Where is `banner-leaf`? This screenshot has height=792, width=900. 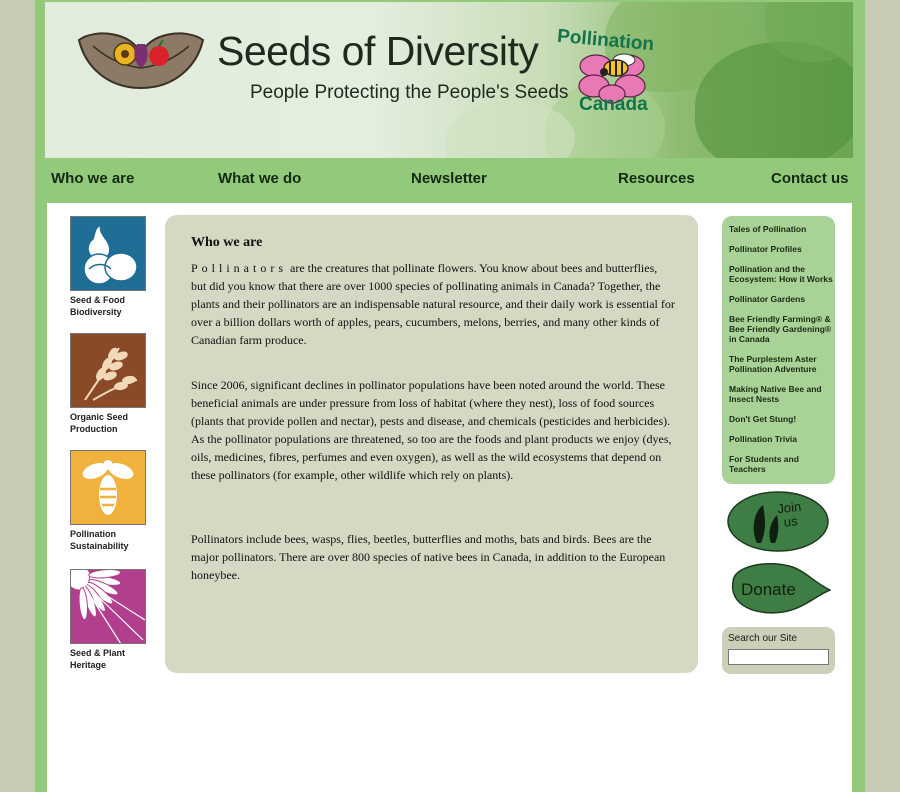 banner-leaf is located at coordinates (510, 130).